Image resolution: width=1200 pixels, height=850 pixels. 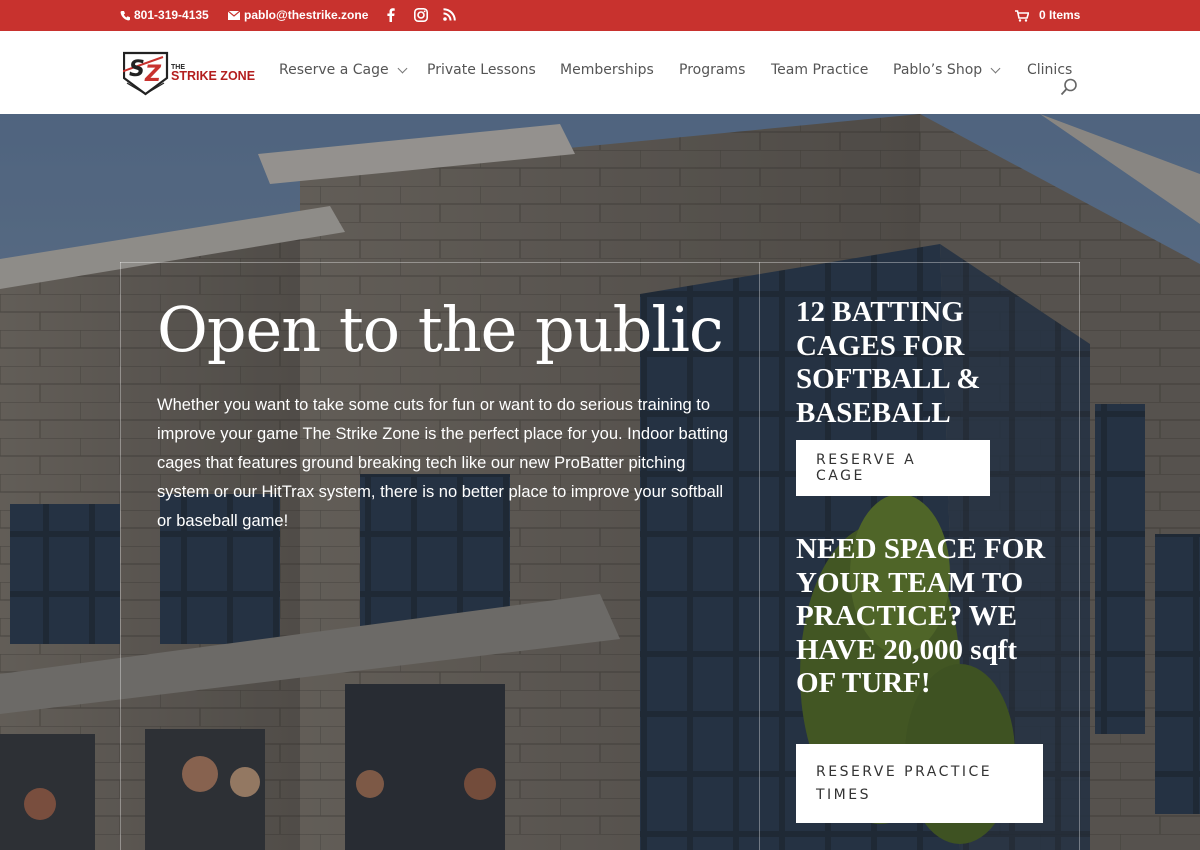 I want to click on facebook-link, so click(x=391, y=15).